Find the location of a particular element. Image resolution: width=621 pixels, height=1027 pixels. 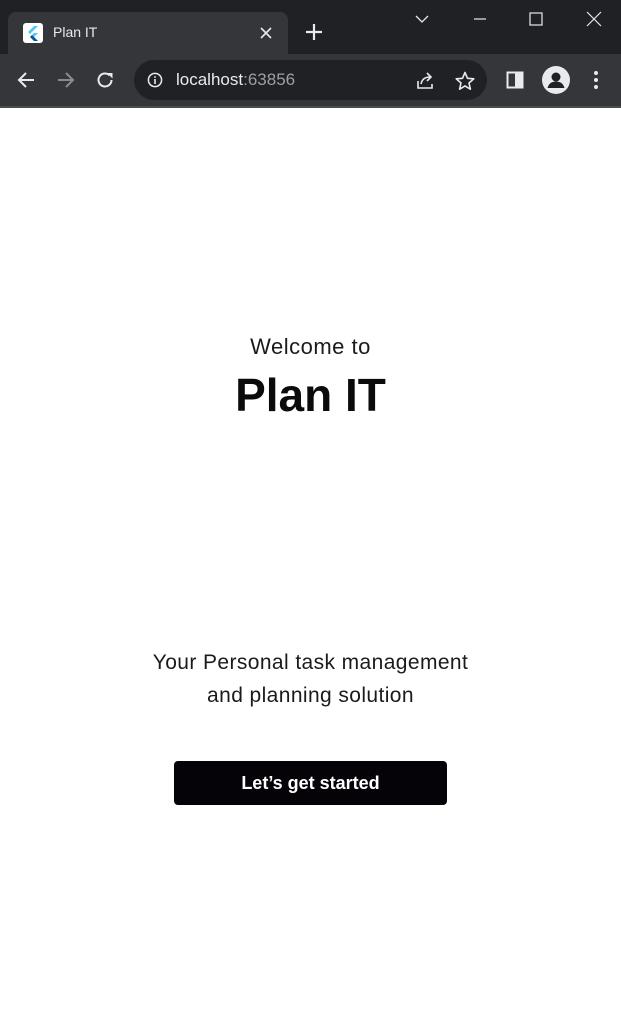

browser-toolbar: localhost:63856 is located at coordinates (310, 80).